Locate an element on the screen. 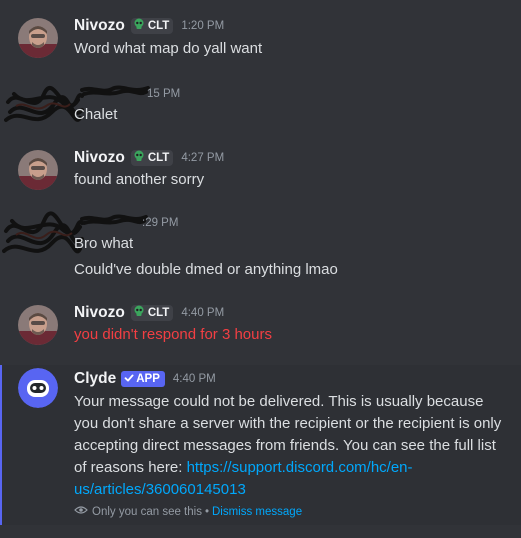  timestamp: 4:27 PM is located at coordinates (202, 158).